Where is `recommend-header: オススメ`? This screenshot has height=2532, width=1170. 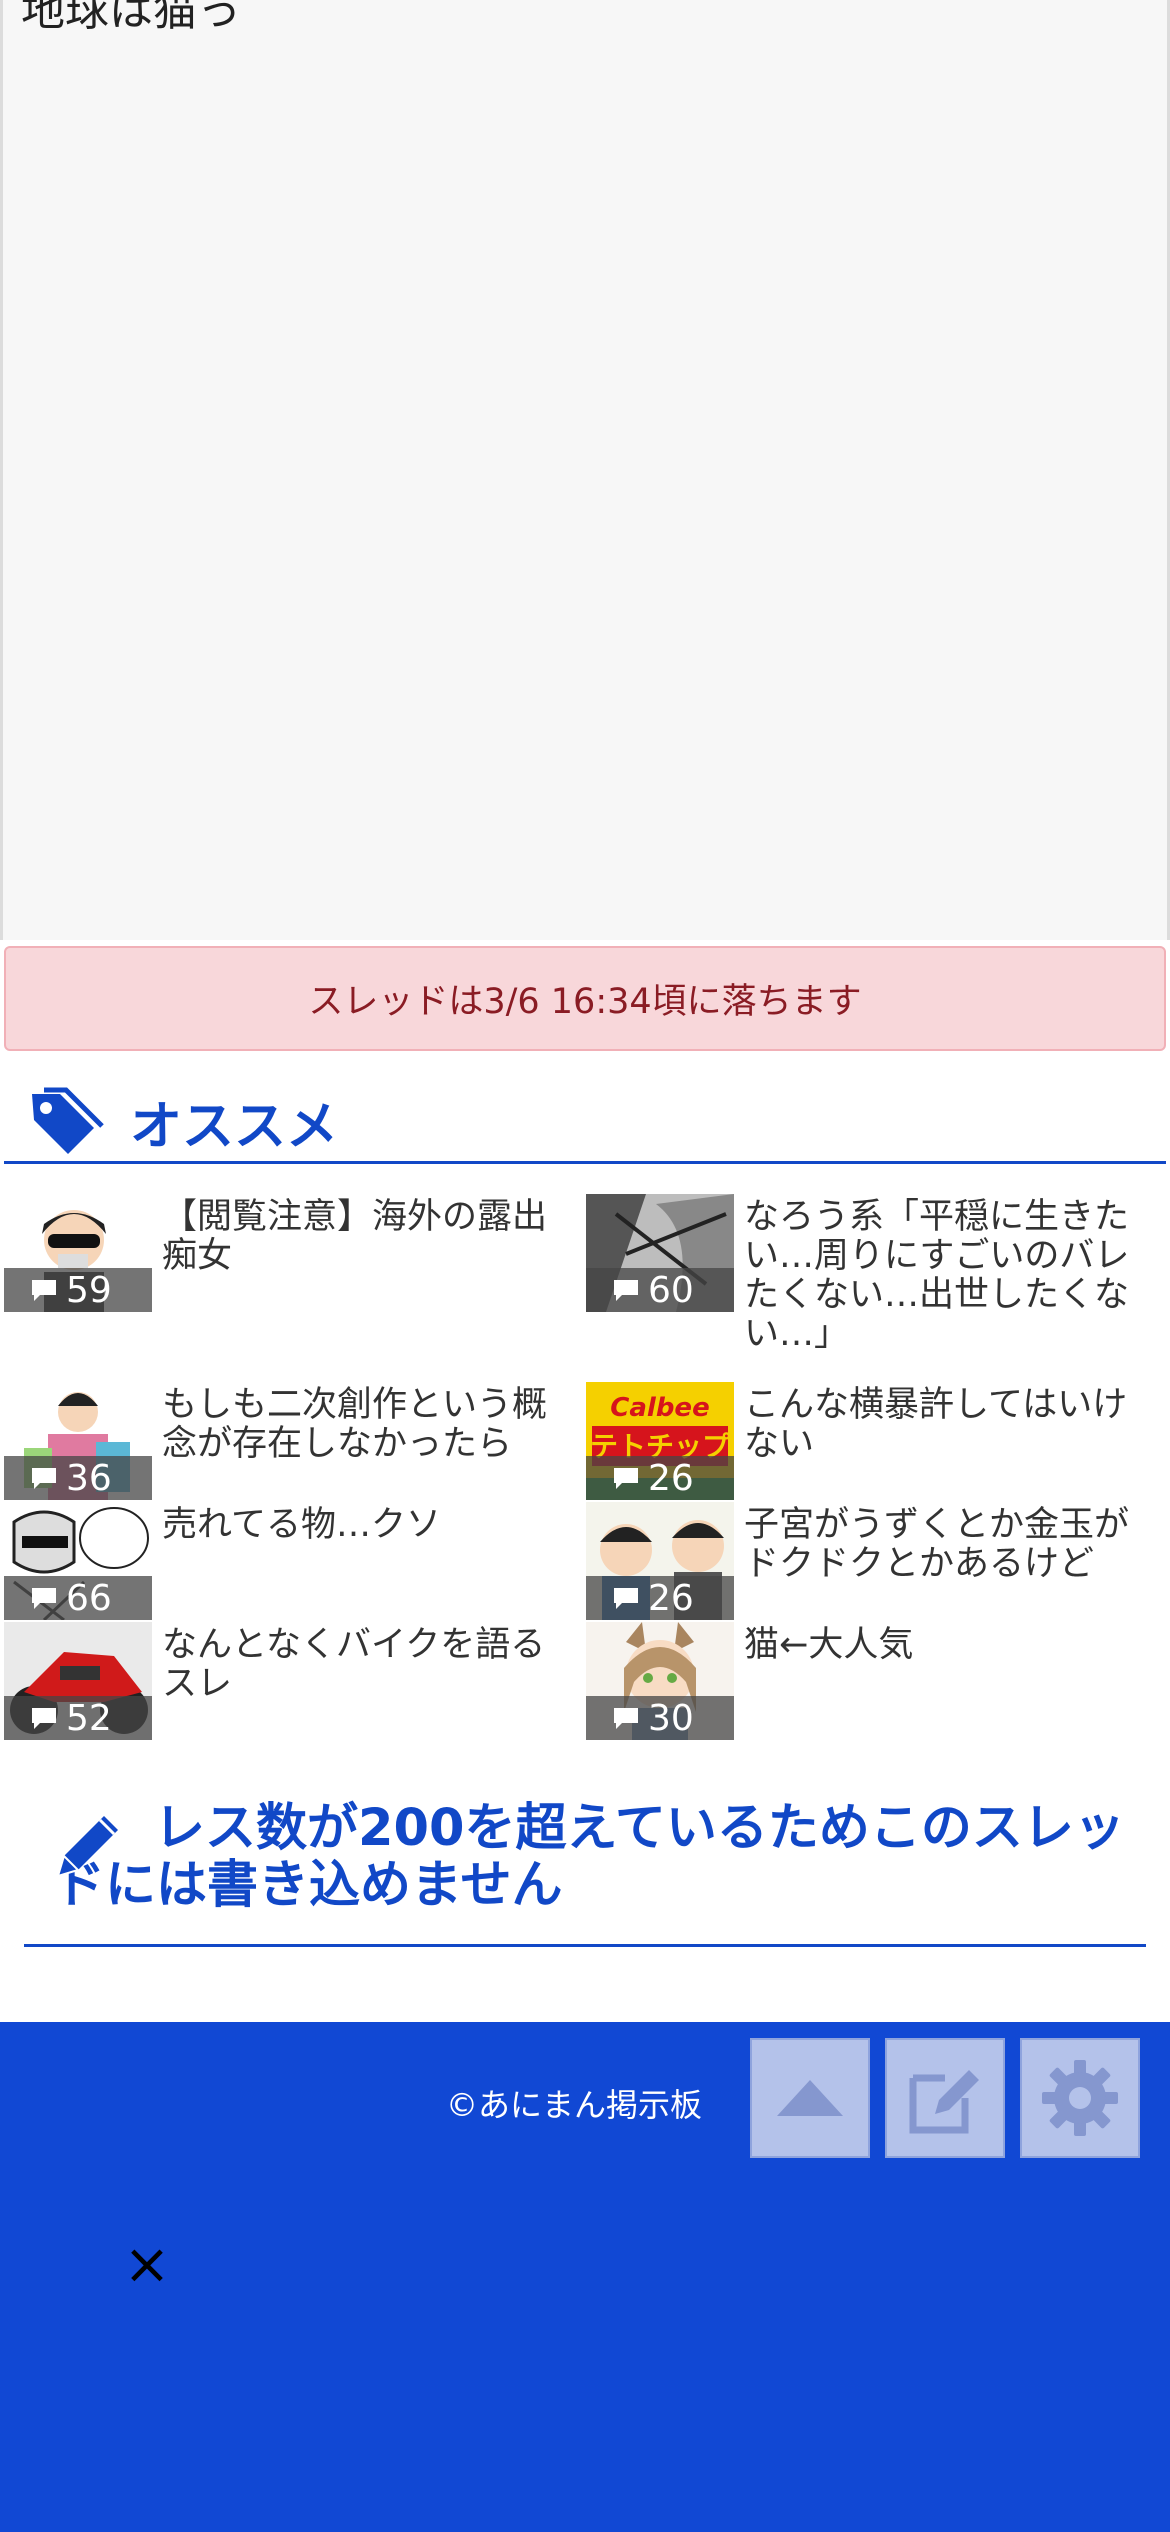
recommend-header: オススメ is located at coordinates (585, 1123).